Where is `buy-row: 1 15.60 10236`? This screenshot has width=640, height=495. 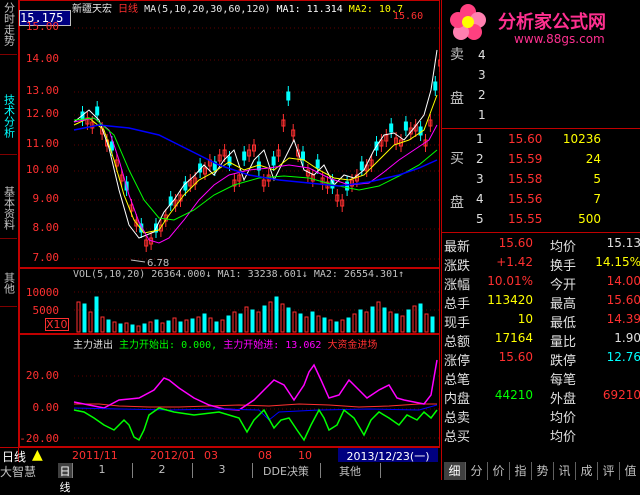 buy-row: 1 15.60 10236 is located at coordinates (541, 141).